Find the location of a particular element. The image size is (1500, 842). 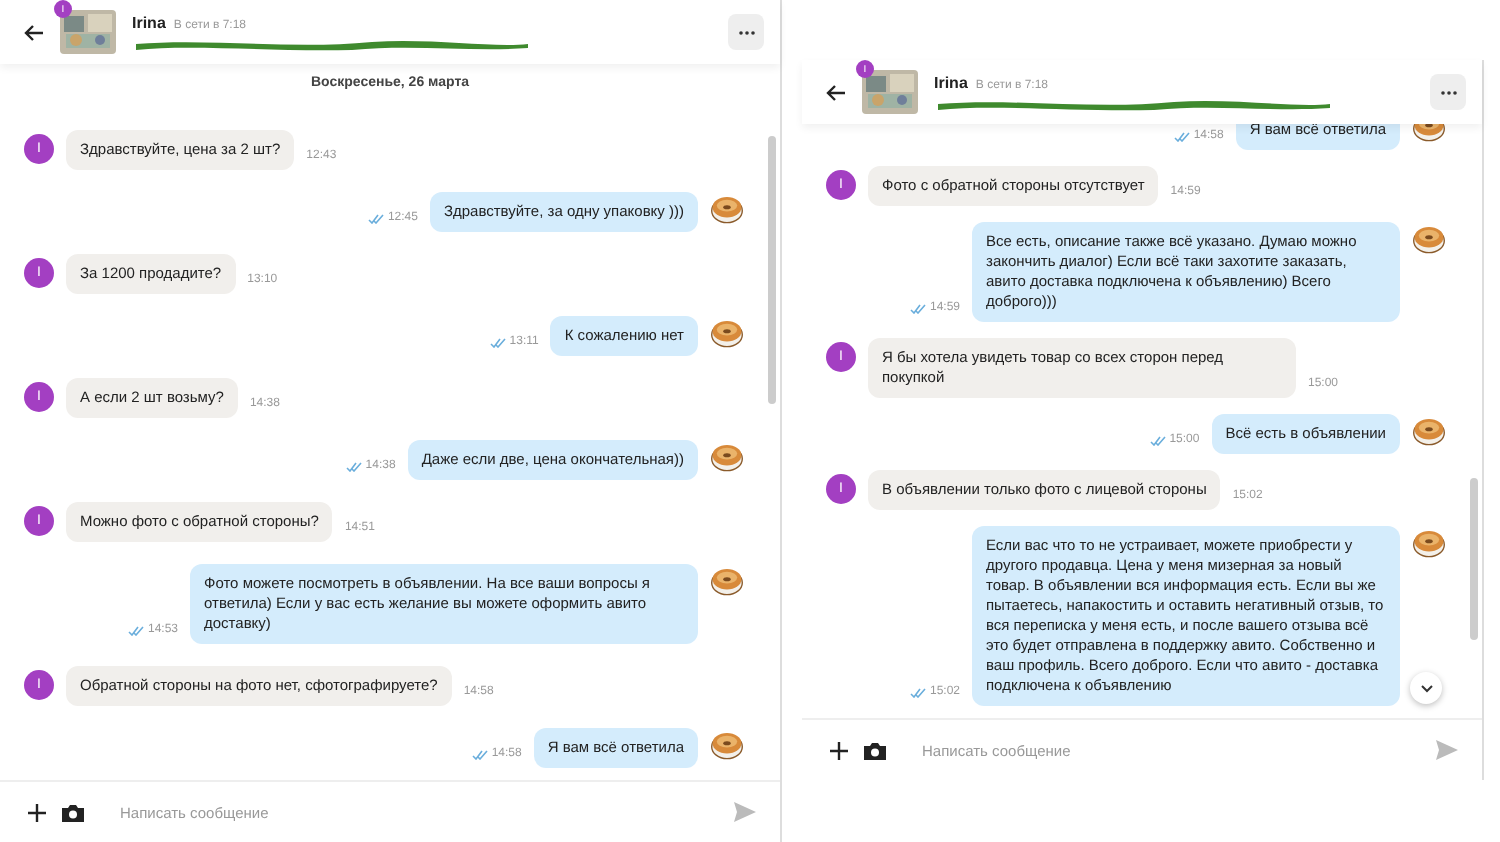

chevron-down-icon is located at coordinates (1426, 688).